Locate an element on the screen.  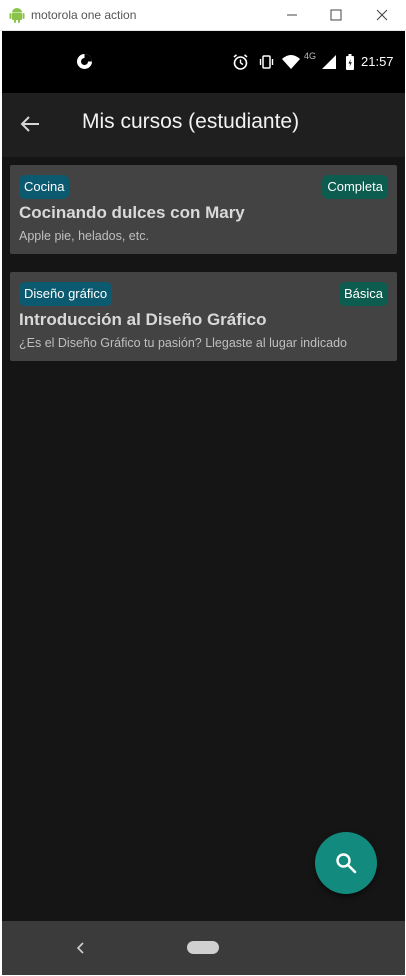
status-bar: 4G 21:57 is located at coordinates (203, 62).